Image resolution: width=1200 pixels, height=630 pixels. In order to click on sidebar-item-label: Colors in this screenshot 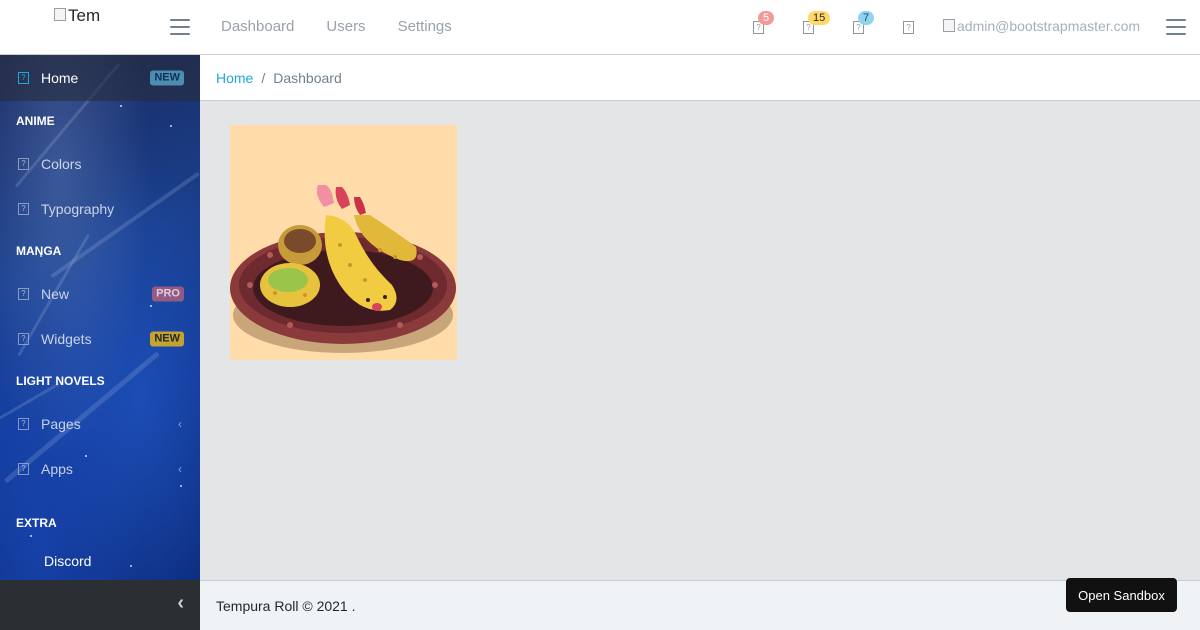, I will do `click(61, 163)`.